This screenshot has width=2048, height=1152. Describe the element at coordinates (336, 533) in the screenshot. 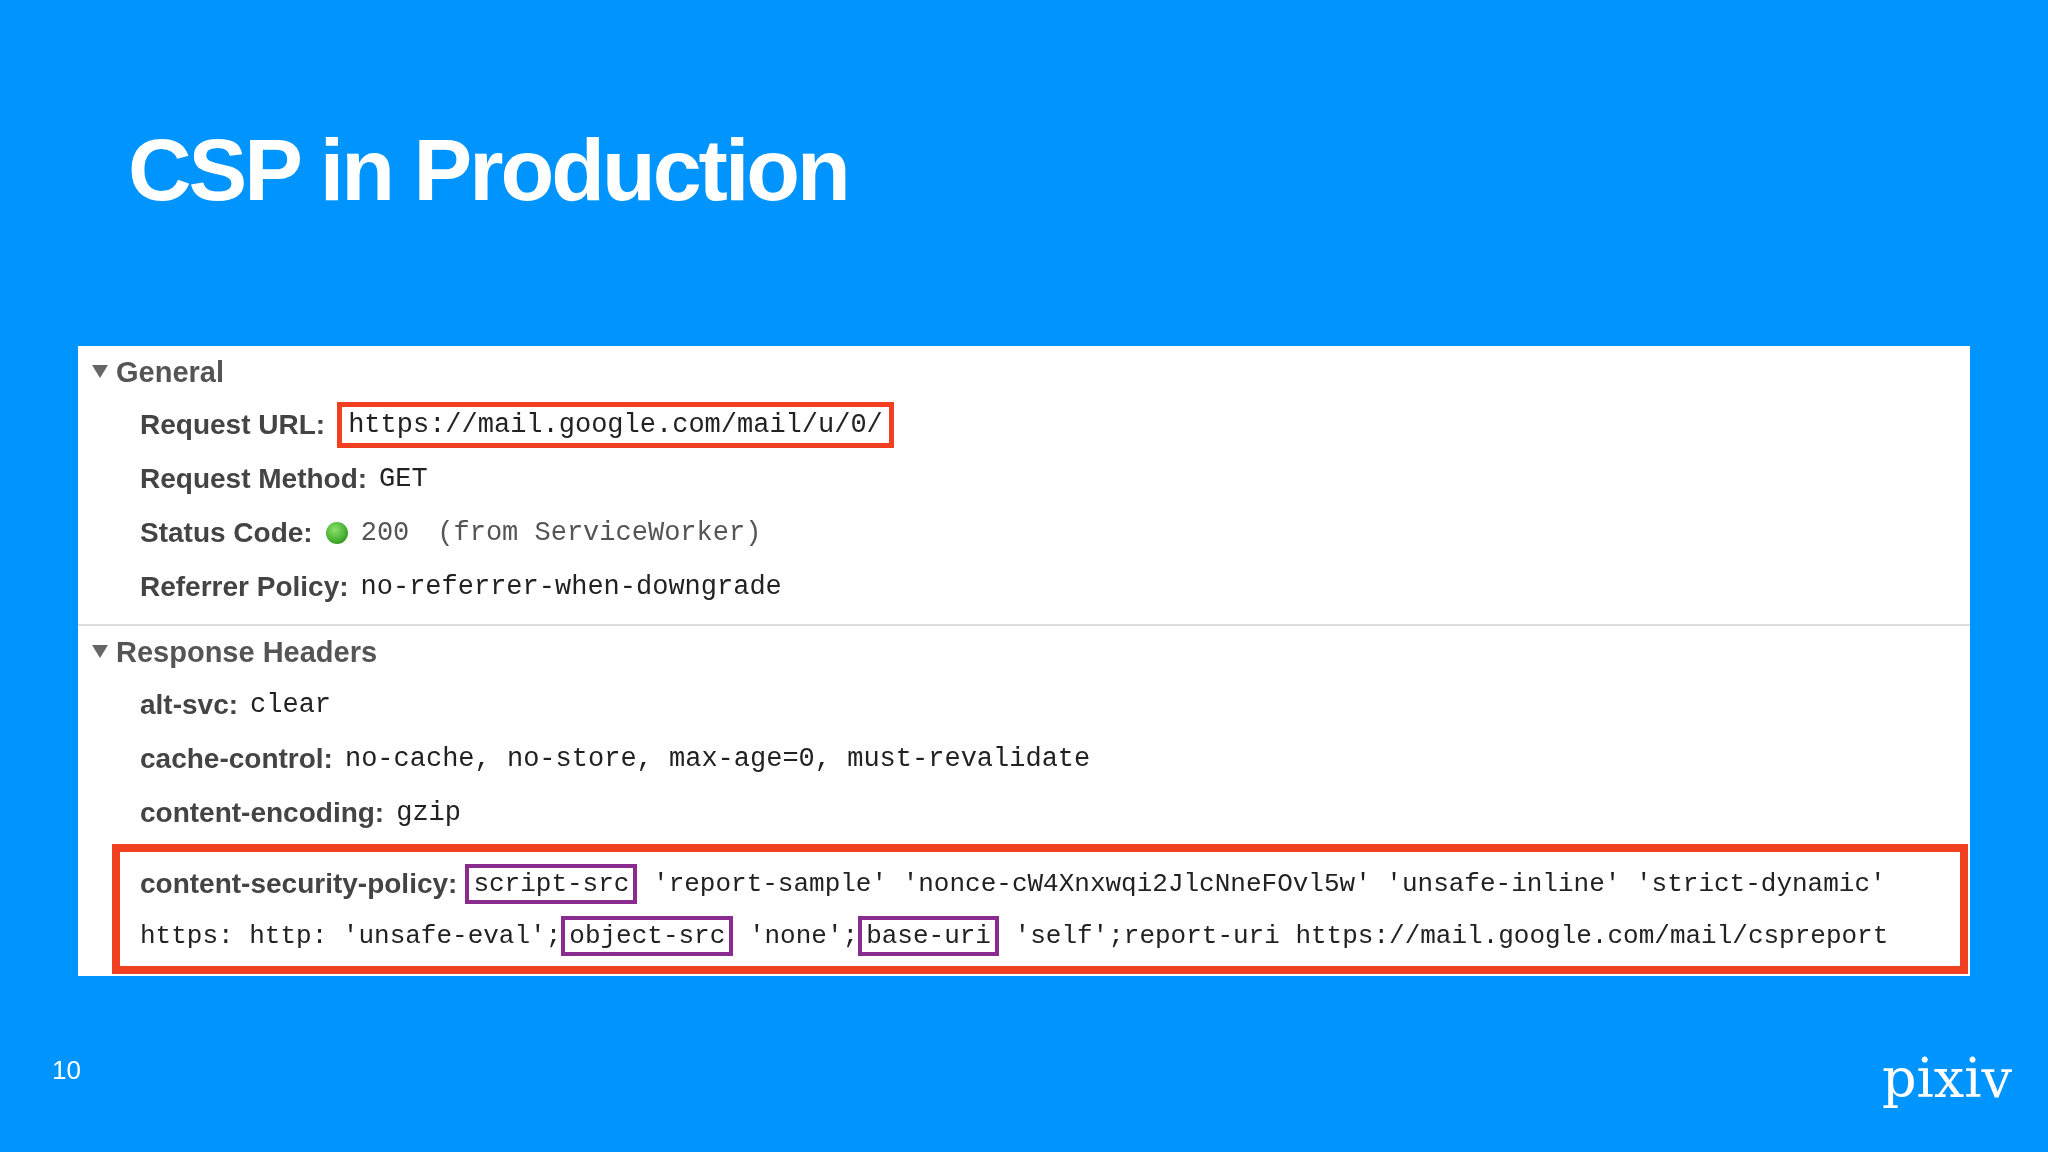

I see `status-dot-icon` at that location.